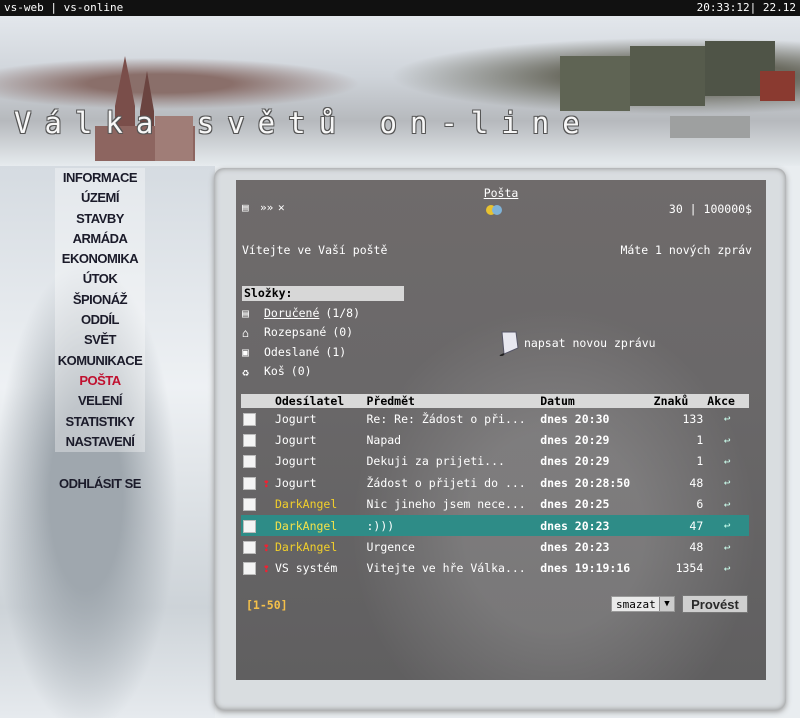 The height and width of the screenshot is (718, 800). I want to click on nav-item-8: SVĚT, so click(100, 340).